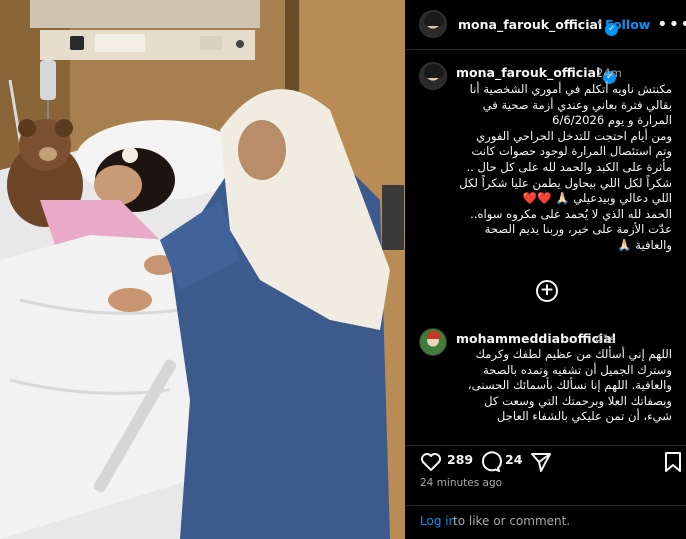 The width and height of the screenshot is (686, 539). Describe the element at coordinates (609, 73) in the screenshot. I see `caption-timestamp: 24m` at that location.